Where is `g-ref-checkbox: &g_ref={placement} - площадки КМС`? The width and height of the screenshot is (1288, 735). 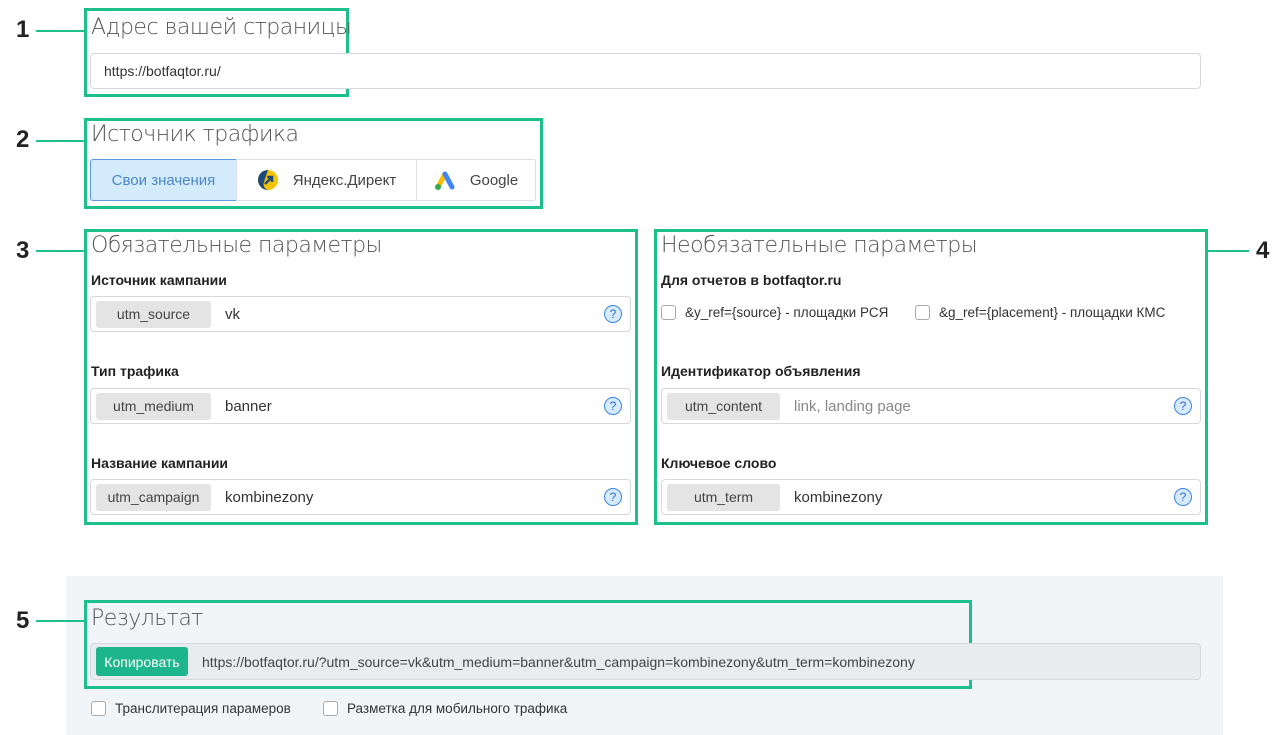
g-ref-checkbox: &g_ref={placement} - площадки КМС is located at coordinates (1040, 312).